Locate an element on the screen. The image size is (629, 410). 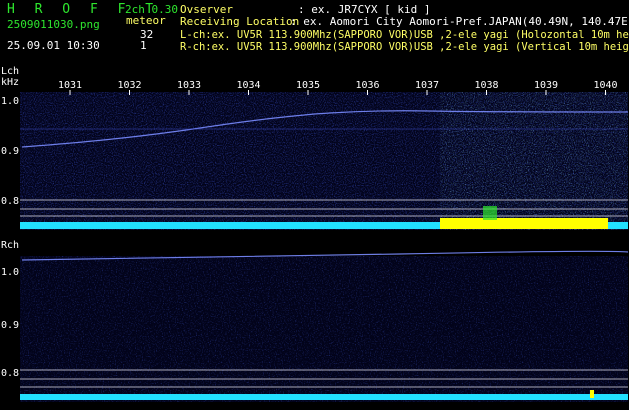
time-tick-1037: 1037 is located at coordinates (427, 85).